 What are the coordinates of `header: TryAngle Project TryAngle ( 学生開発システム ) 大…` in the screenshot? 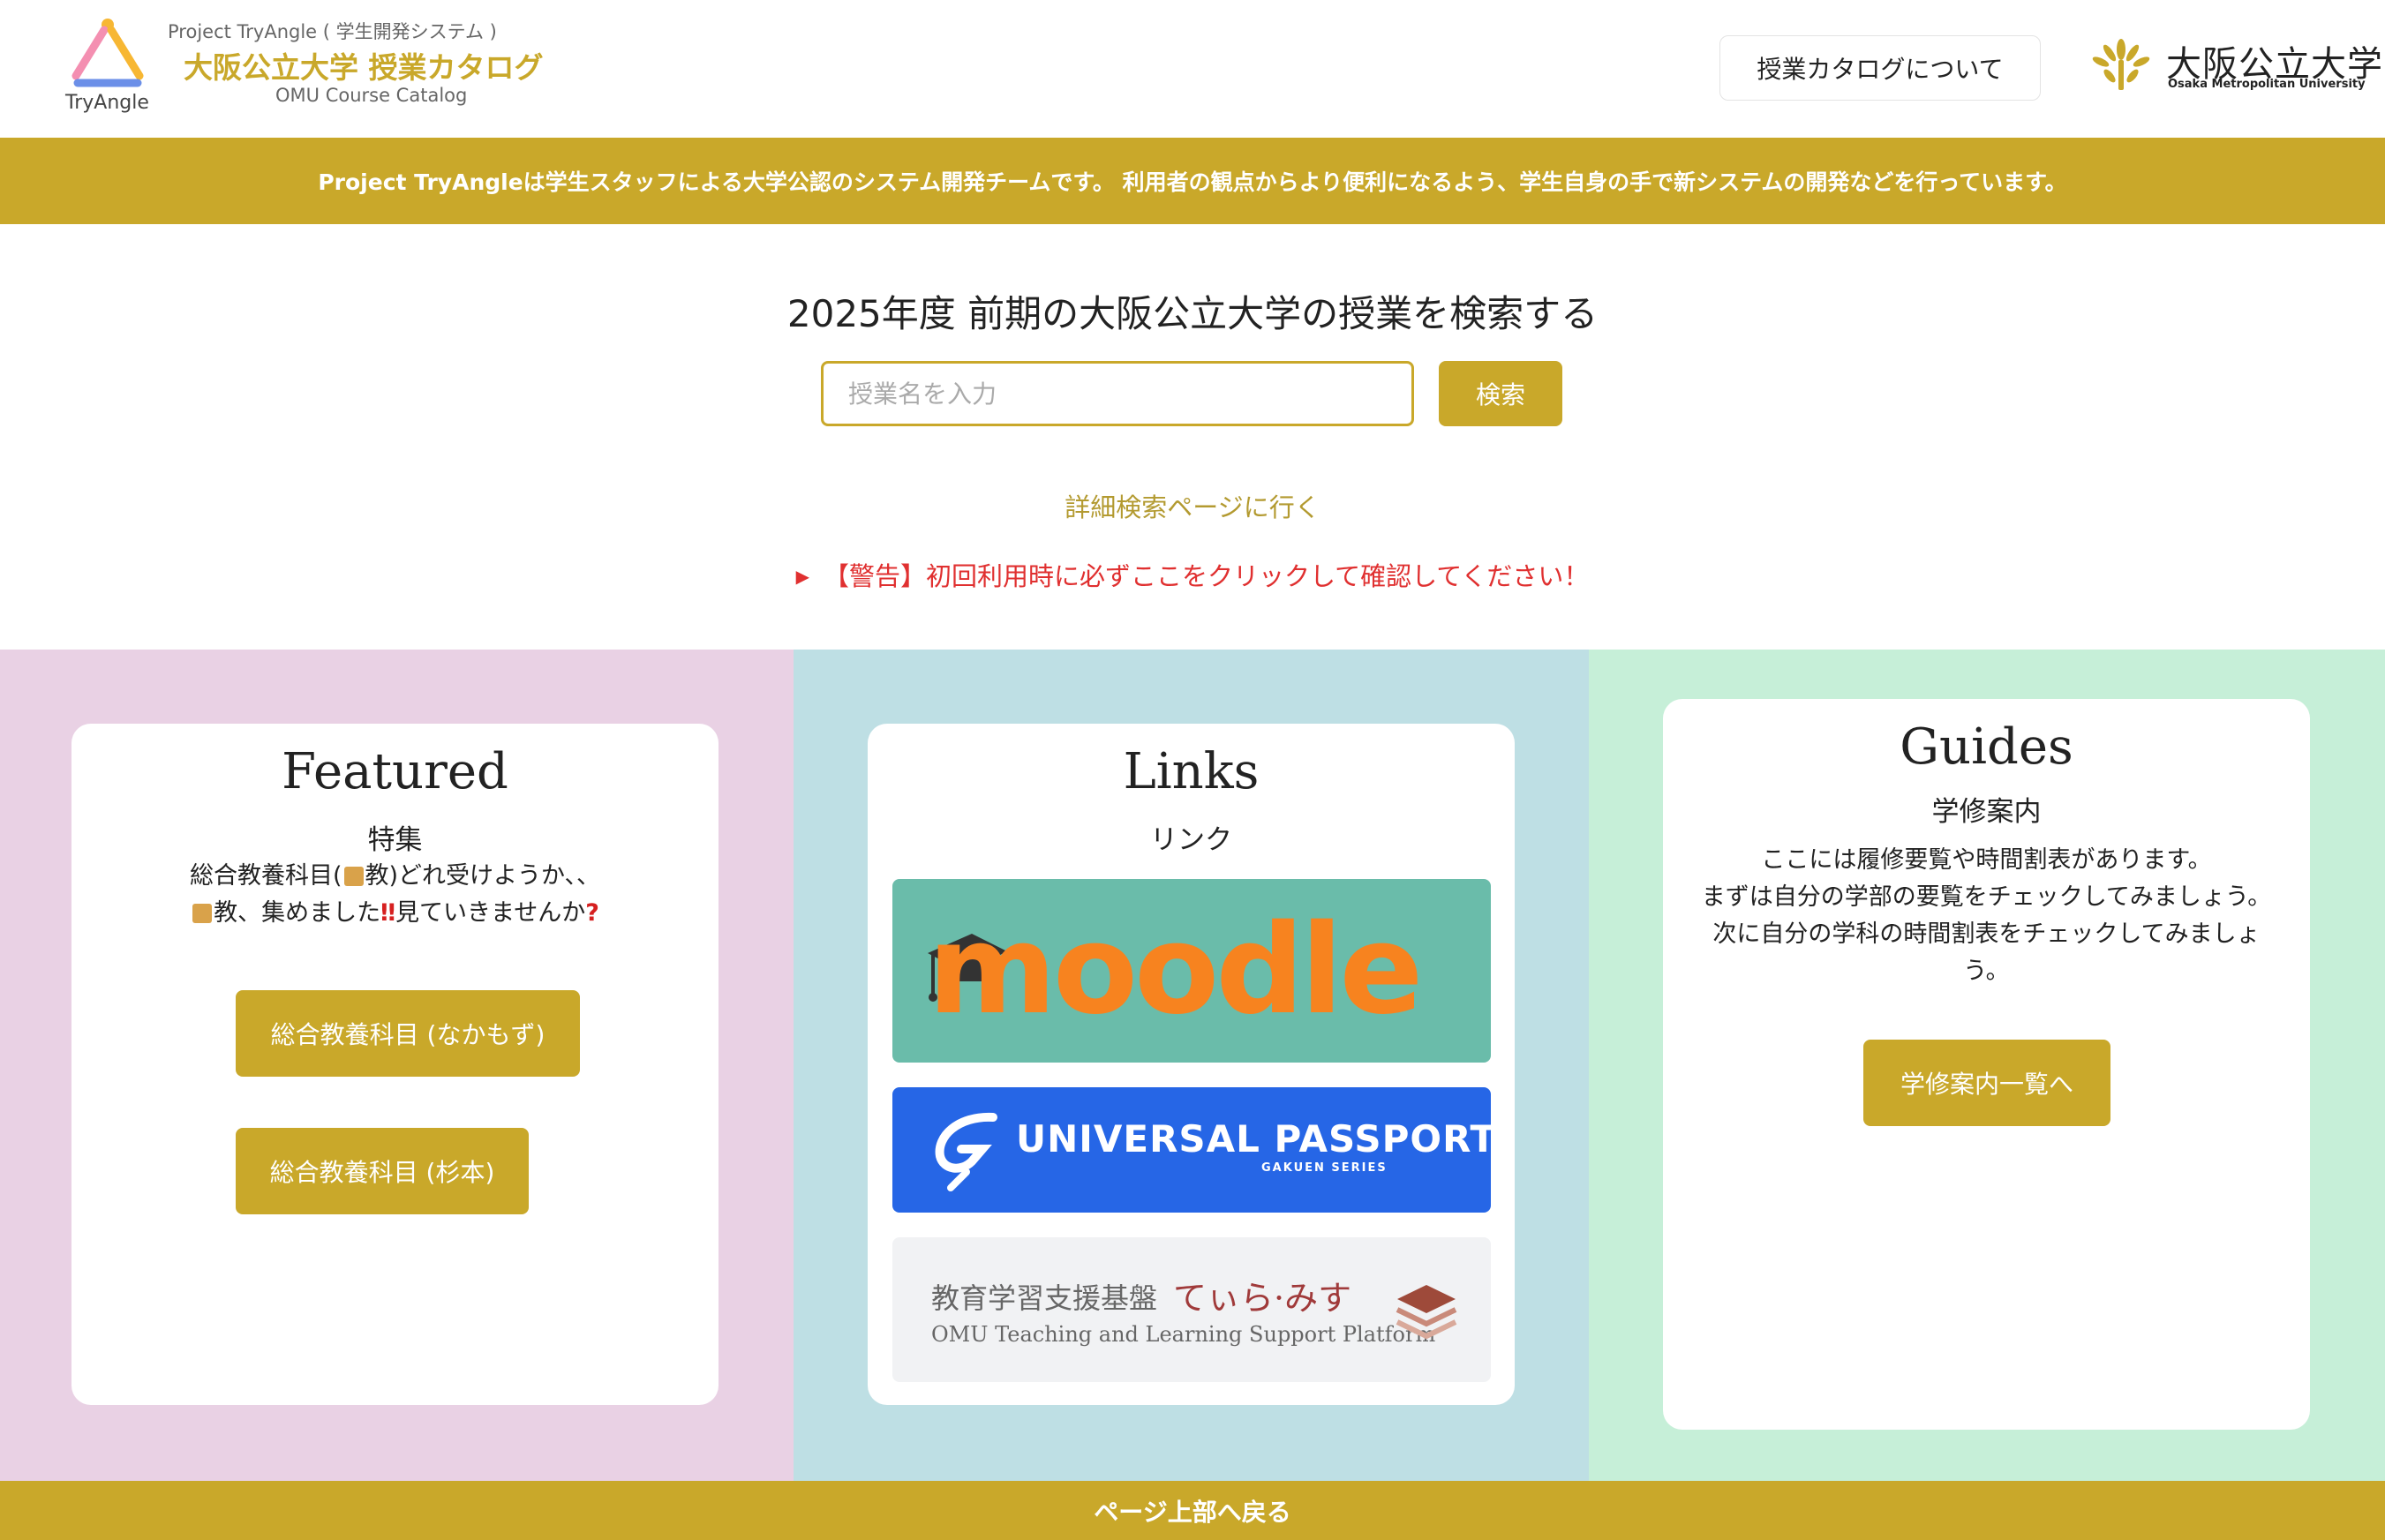 It's located at (1192, 69).